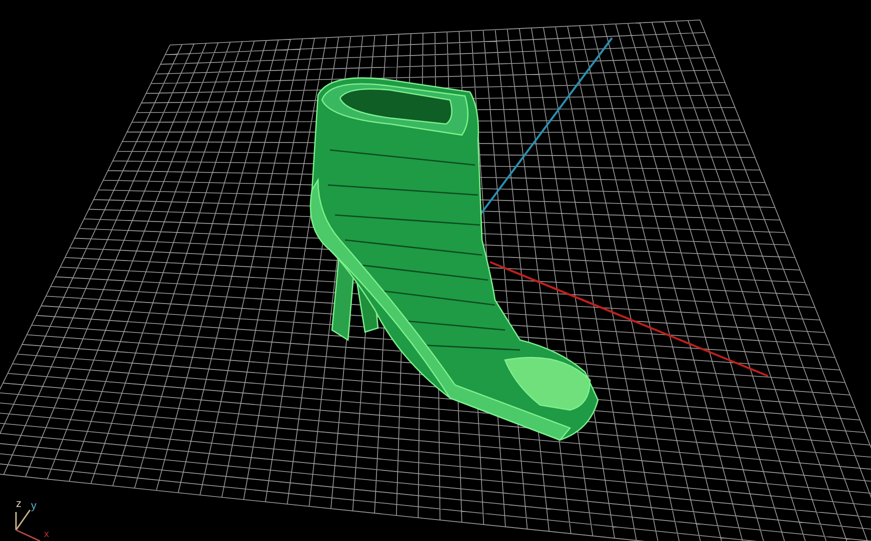 This screenshot has height=541, width=871. What do you see at coordinates (19, 504) in the screenshot?
I see `z-axis-label: z` at bounding box center [19, 504].